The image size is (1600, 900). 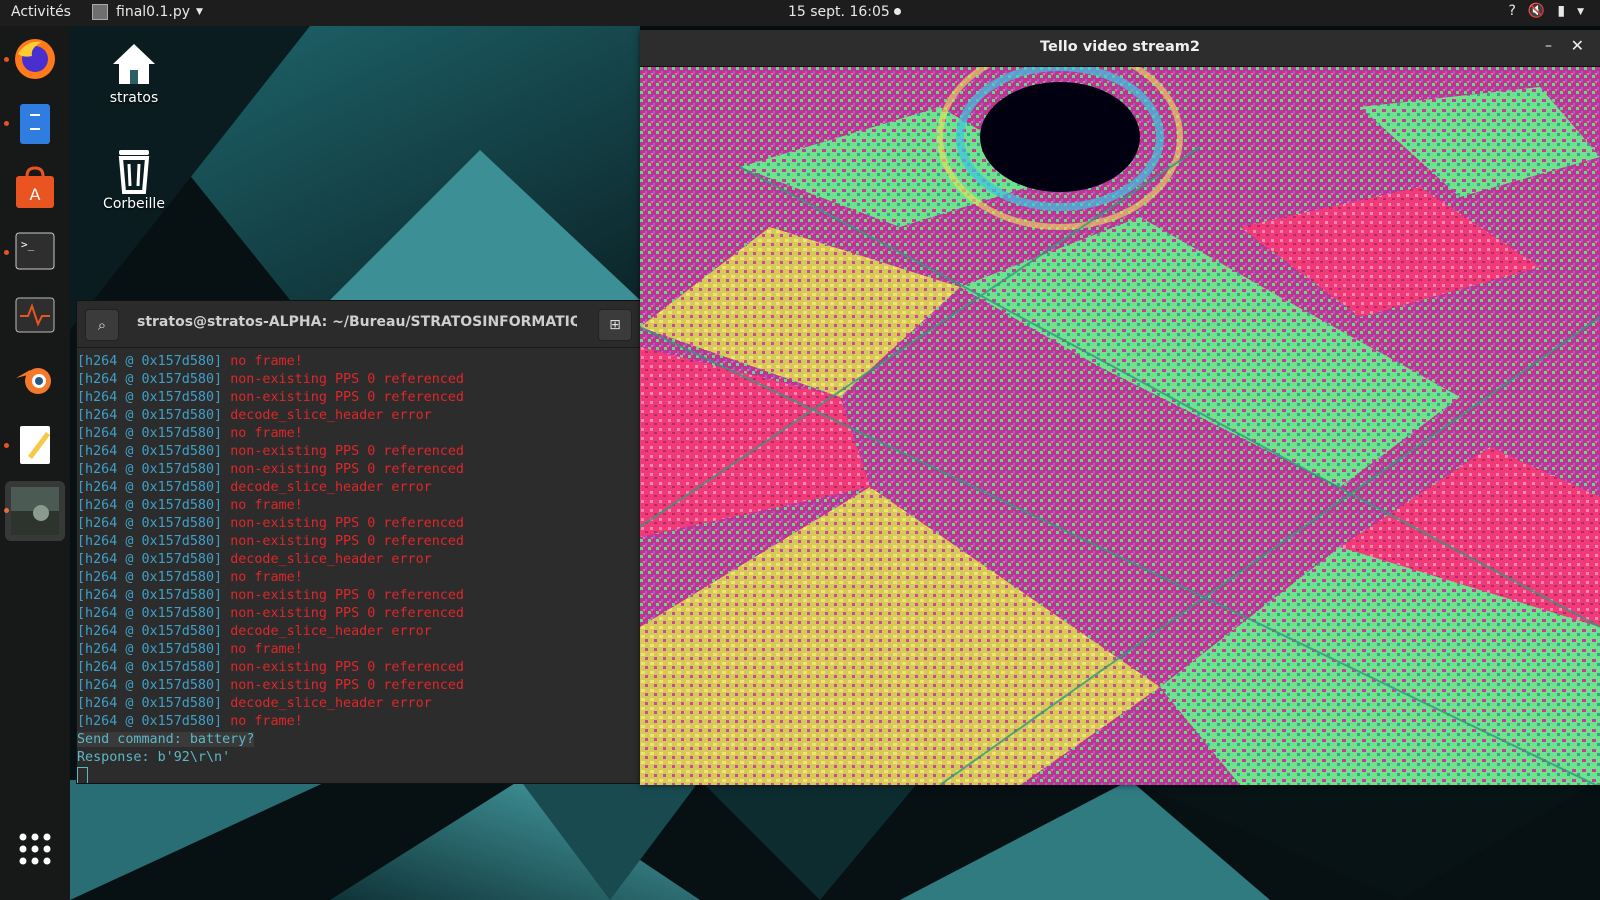 I want to click on close-icon: ✕, so click(x=1577, y=45).